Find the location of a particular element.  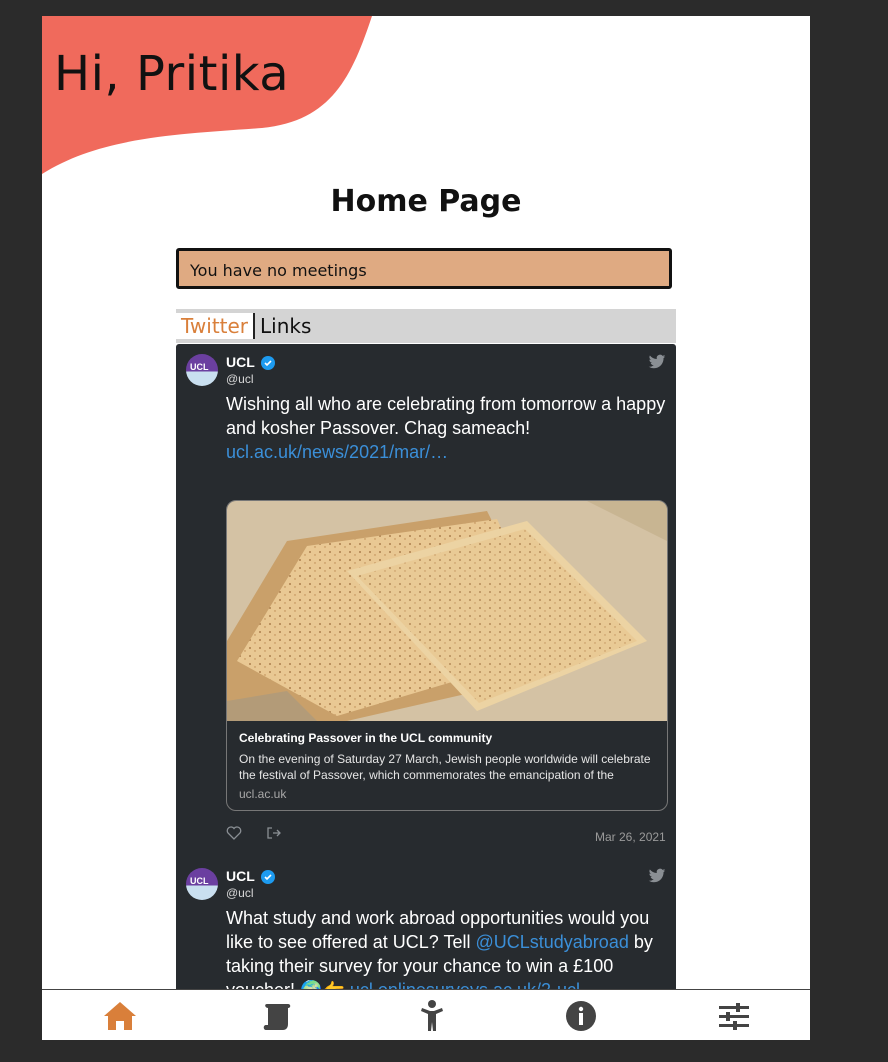

meetings-status: You have no meetings is located at coordinates (424, 268).